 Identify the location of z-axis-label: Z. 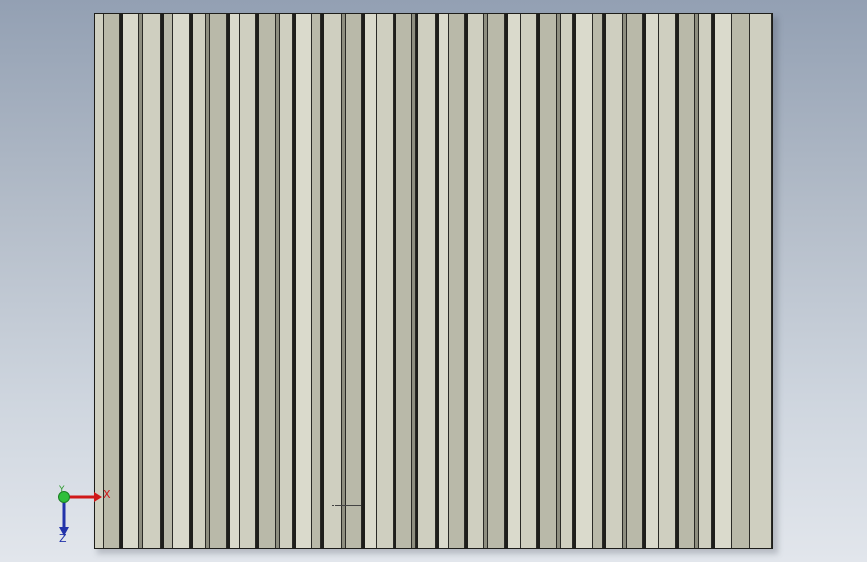
(63, 538).